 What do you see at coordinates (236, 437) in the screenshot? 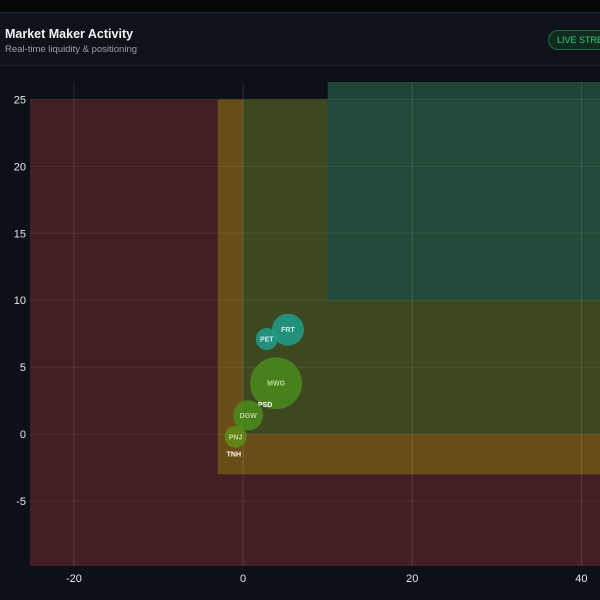
I see `bubble-label: PNJ` at bounding box center [236, 437].